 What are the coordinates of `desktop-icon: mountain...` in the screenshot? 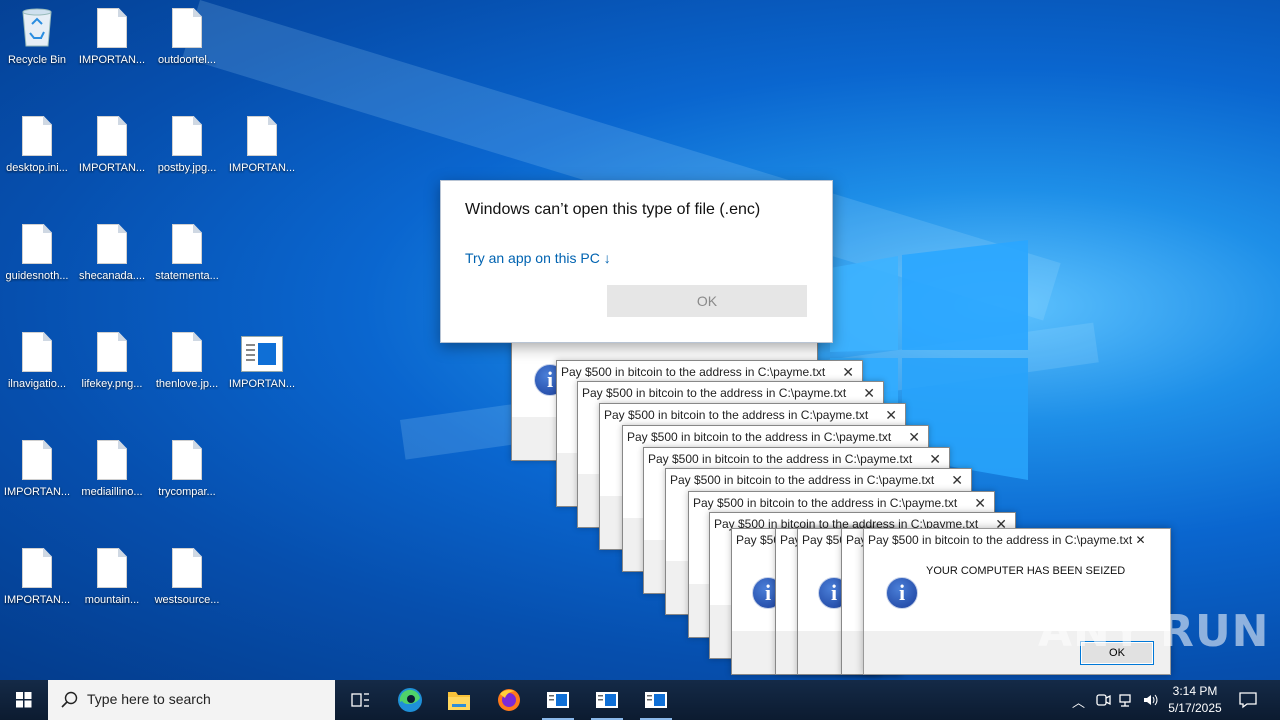 It's located at (112, 585).